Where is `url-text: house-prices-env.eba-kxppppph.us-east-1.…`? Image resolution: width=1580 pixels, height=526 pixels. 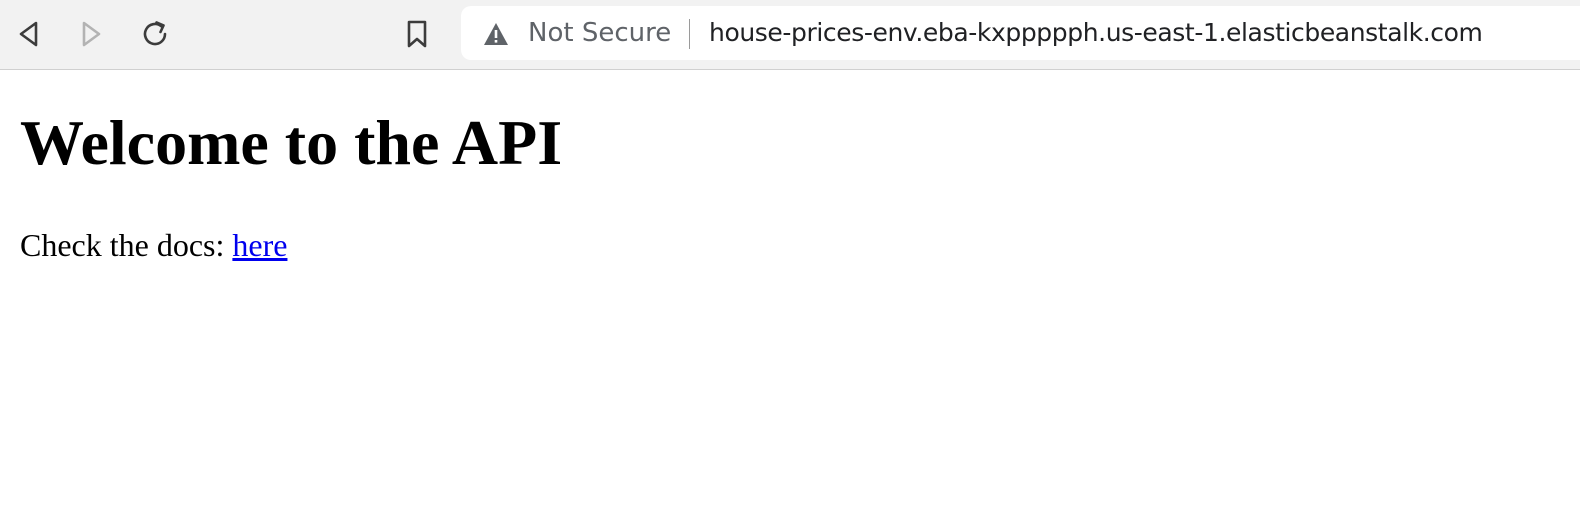
url-text: house-prices-env.eba-kxppppph.us-east-1.… is located at coordinates (1096, 33).